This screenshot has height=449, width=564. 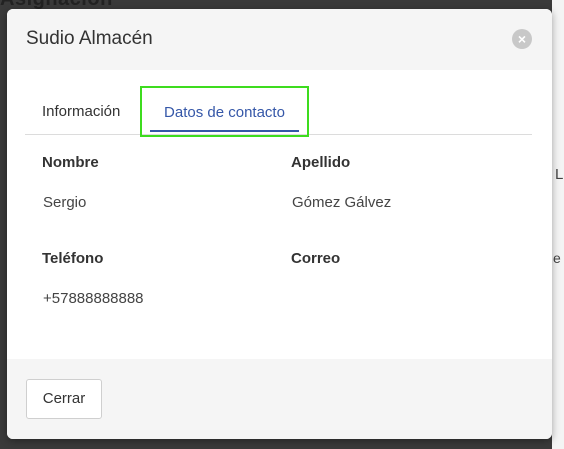 I want to click on telefono-value: +57888888888, so click(x=93, y=298).